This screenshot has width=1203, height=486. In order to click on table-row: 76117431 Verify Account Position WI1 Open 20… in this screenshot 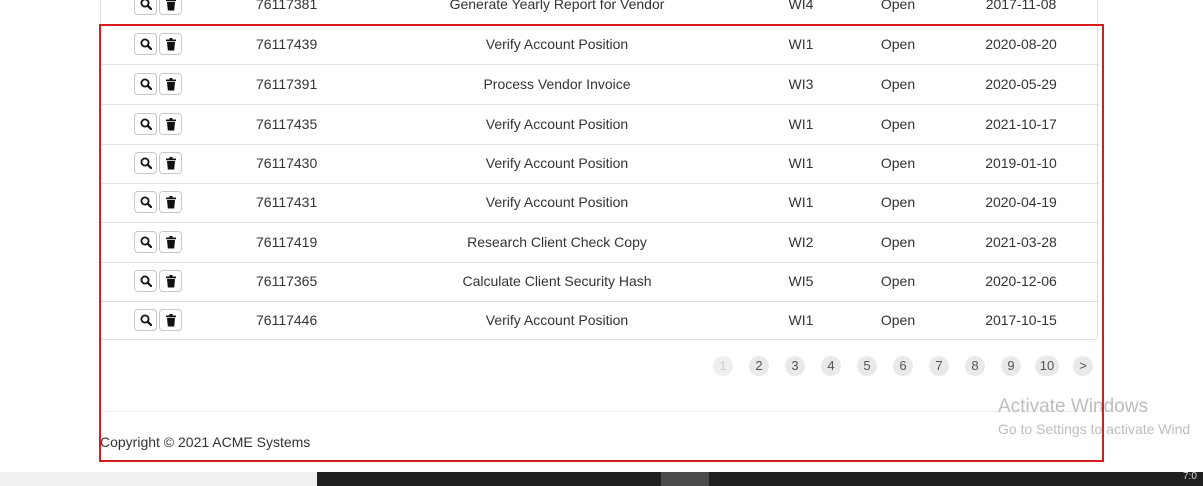, I will do `click(600, 203)`.